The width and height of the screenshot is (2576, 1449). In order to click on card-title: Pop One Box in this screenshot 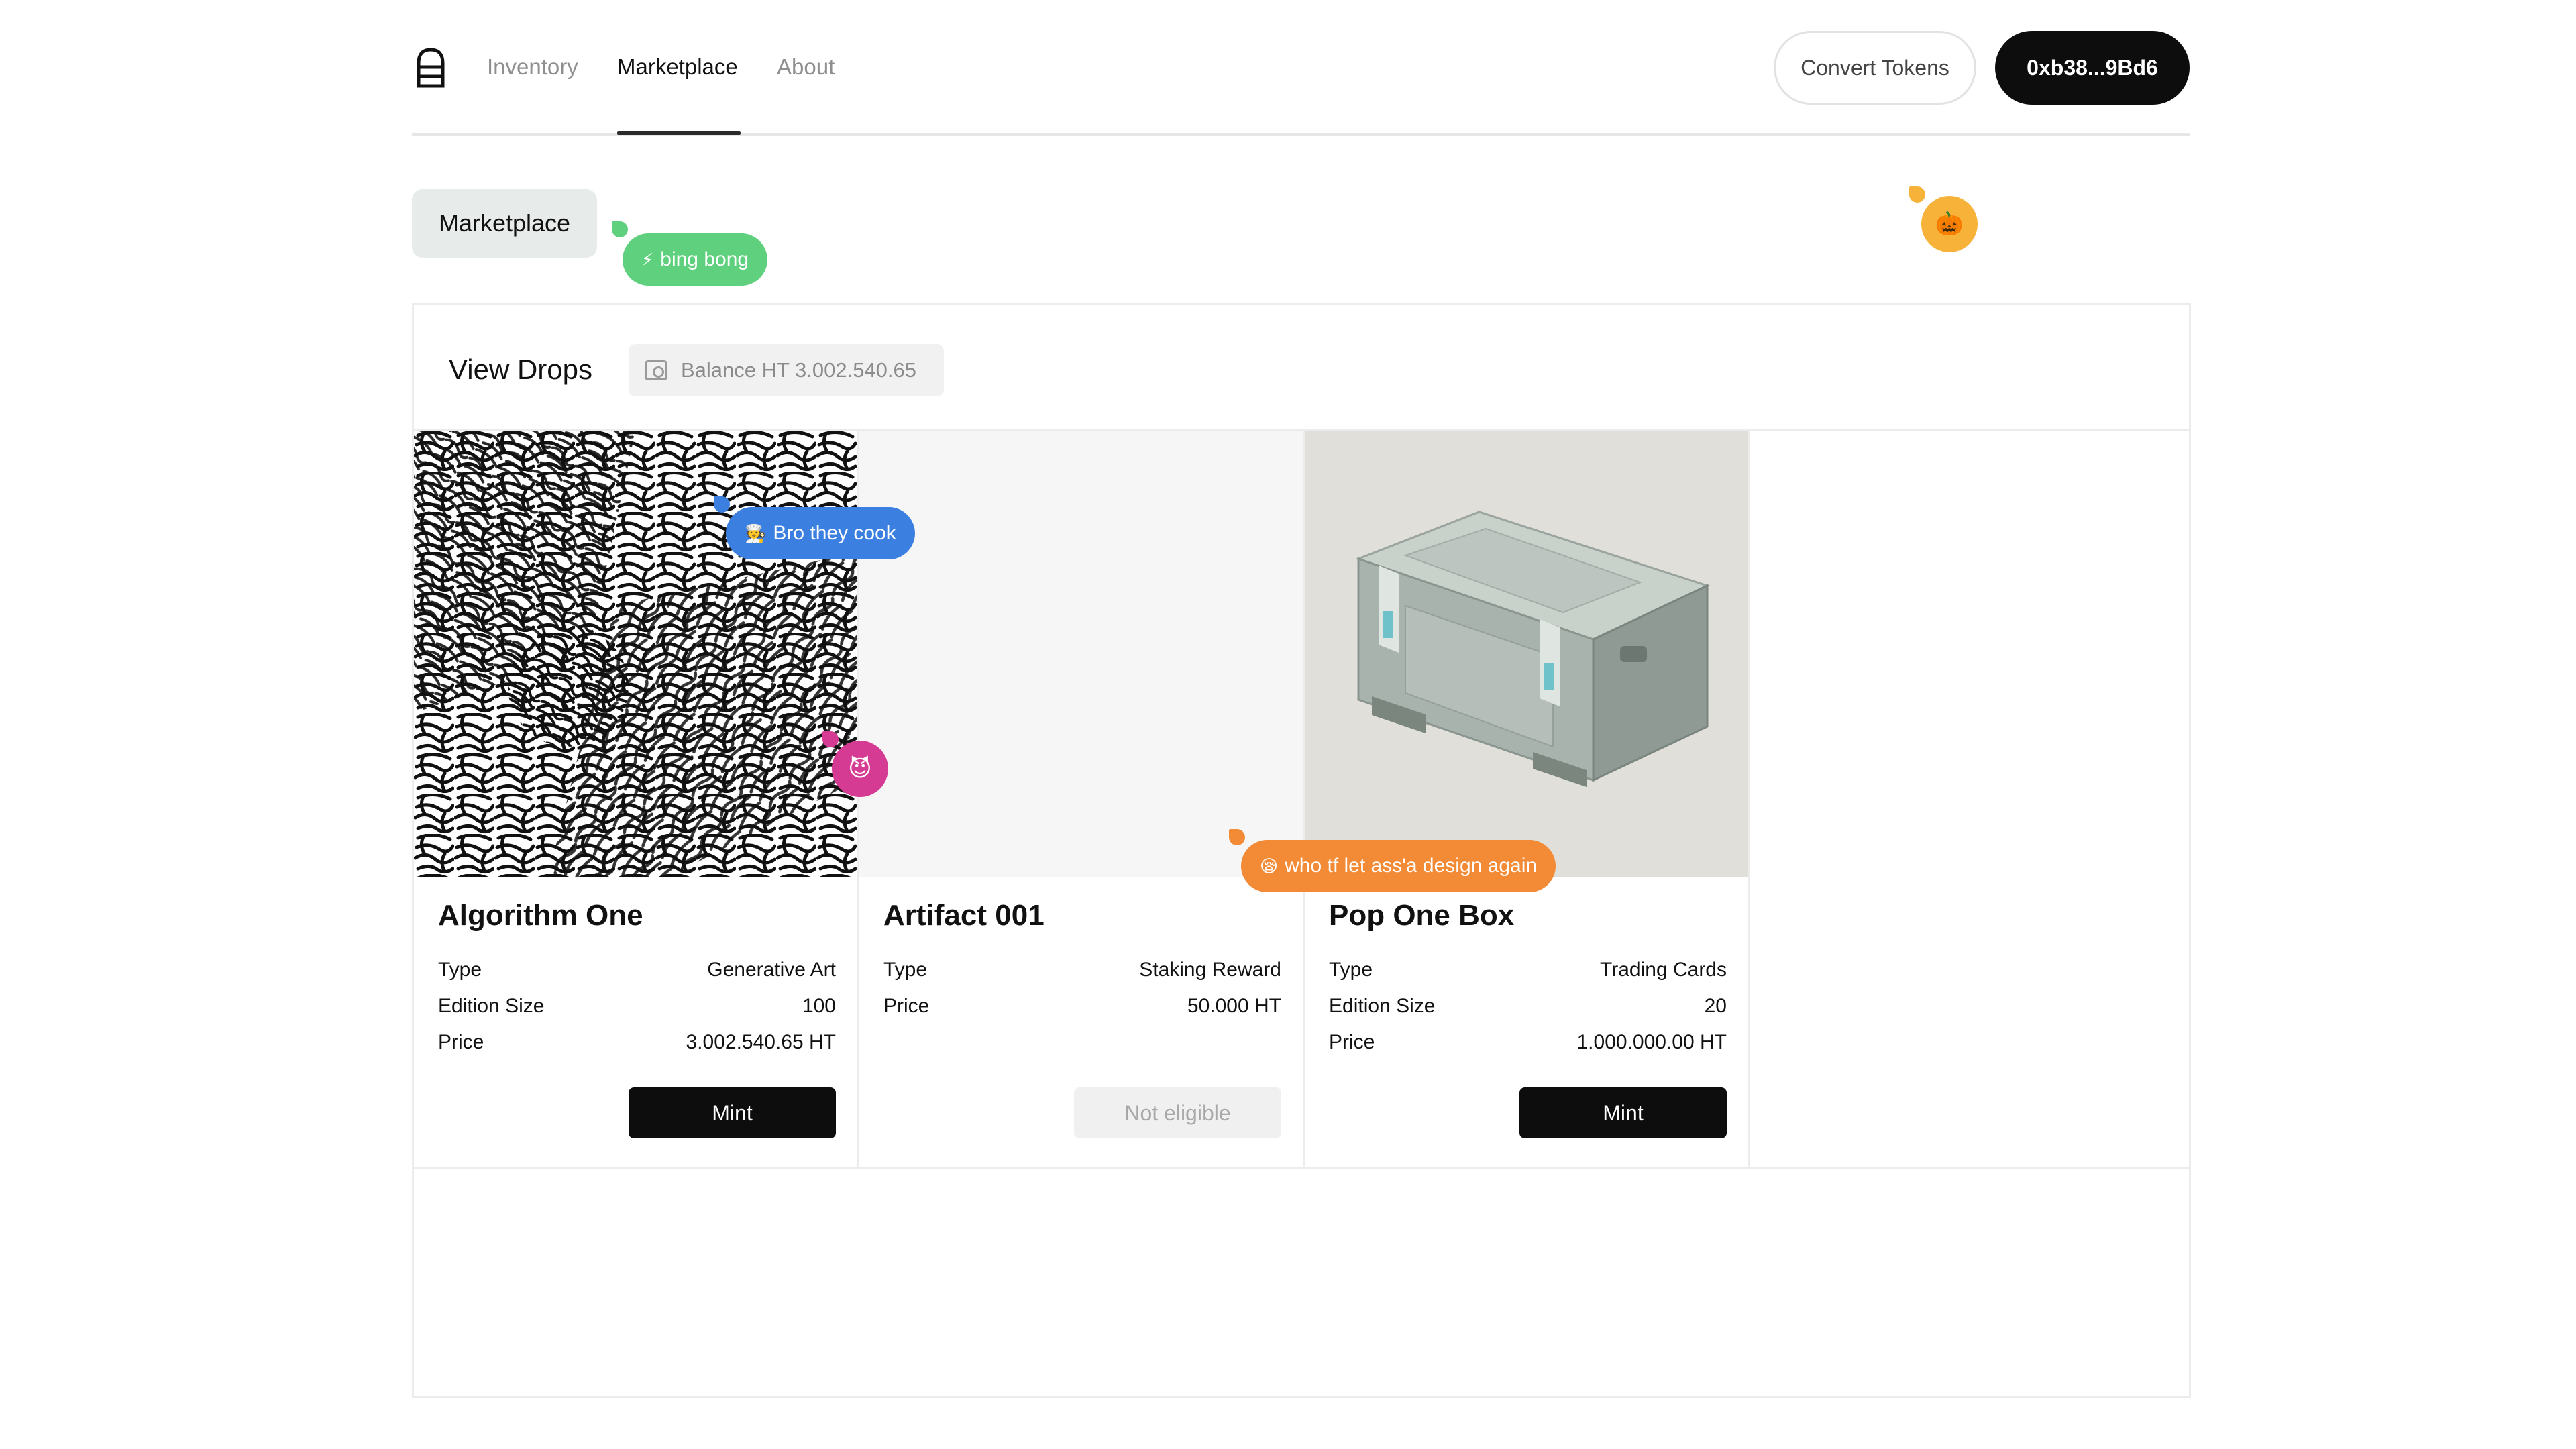, I will do `click(1422, 915)`.